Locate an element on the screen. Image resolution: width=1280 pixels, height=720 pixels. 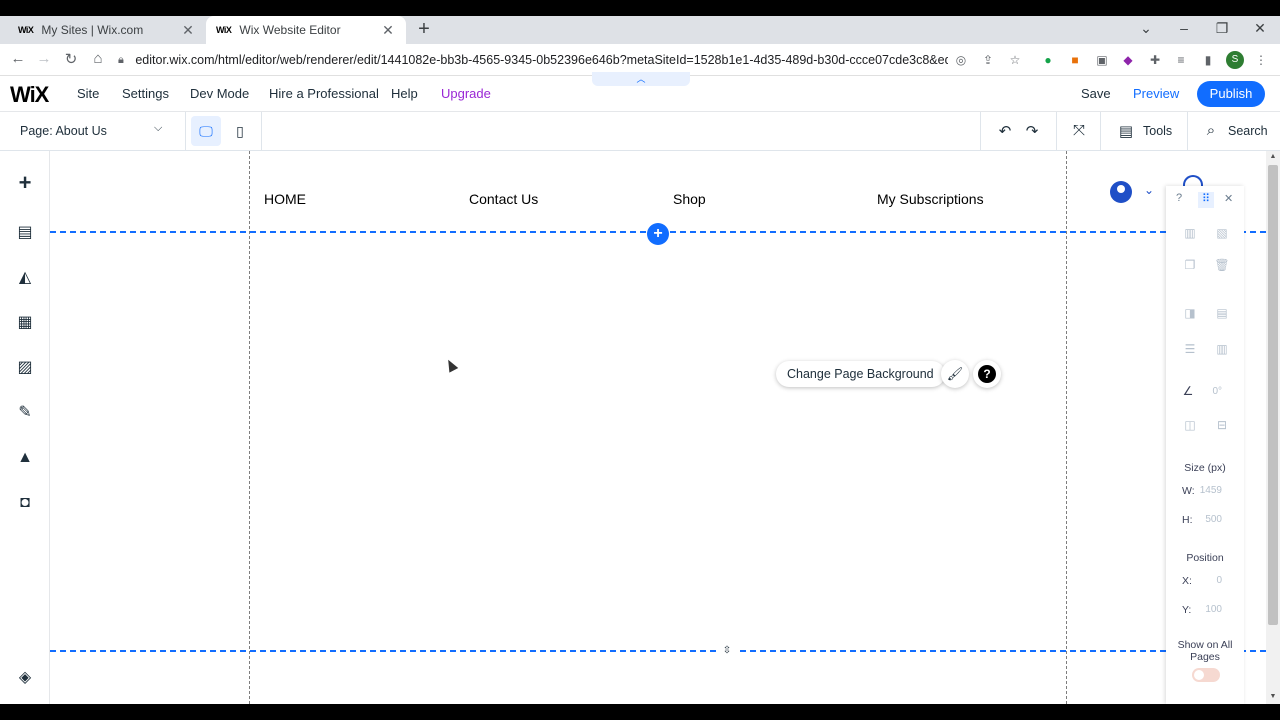
blog-pen-icon: ✎ is located at coordinates (25, 413).